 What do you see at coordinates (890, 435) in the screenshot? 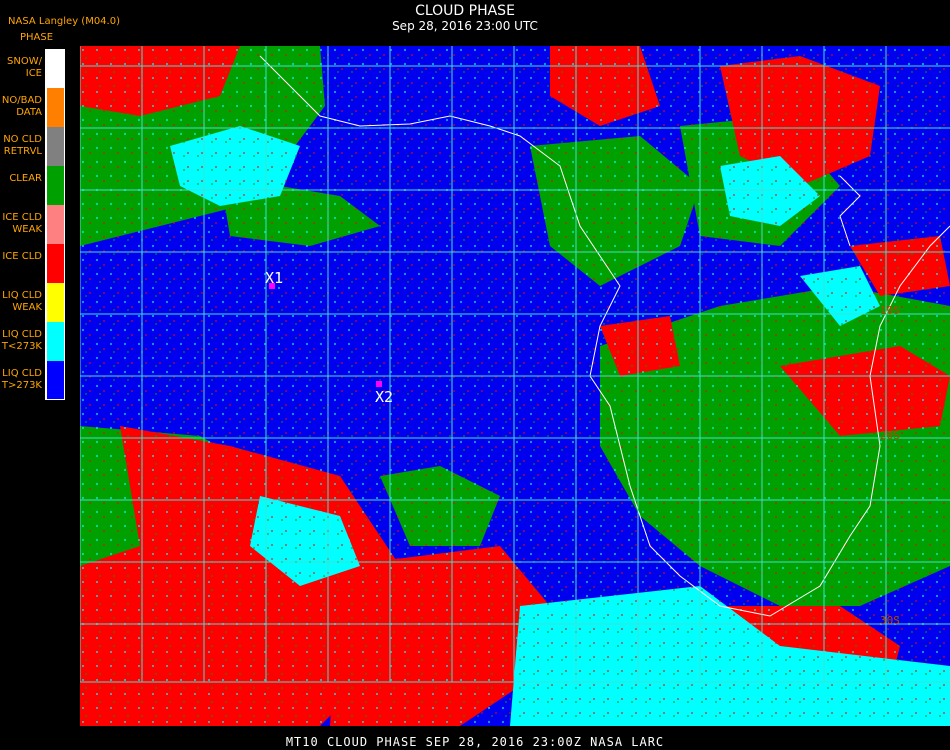
I see `lat-label-20s: 20S` at bounding box center [890, 435].